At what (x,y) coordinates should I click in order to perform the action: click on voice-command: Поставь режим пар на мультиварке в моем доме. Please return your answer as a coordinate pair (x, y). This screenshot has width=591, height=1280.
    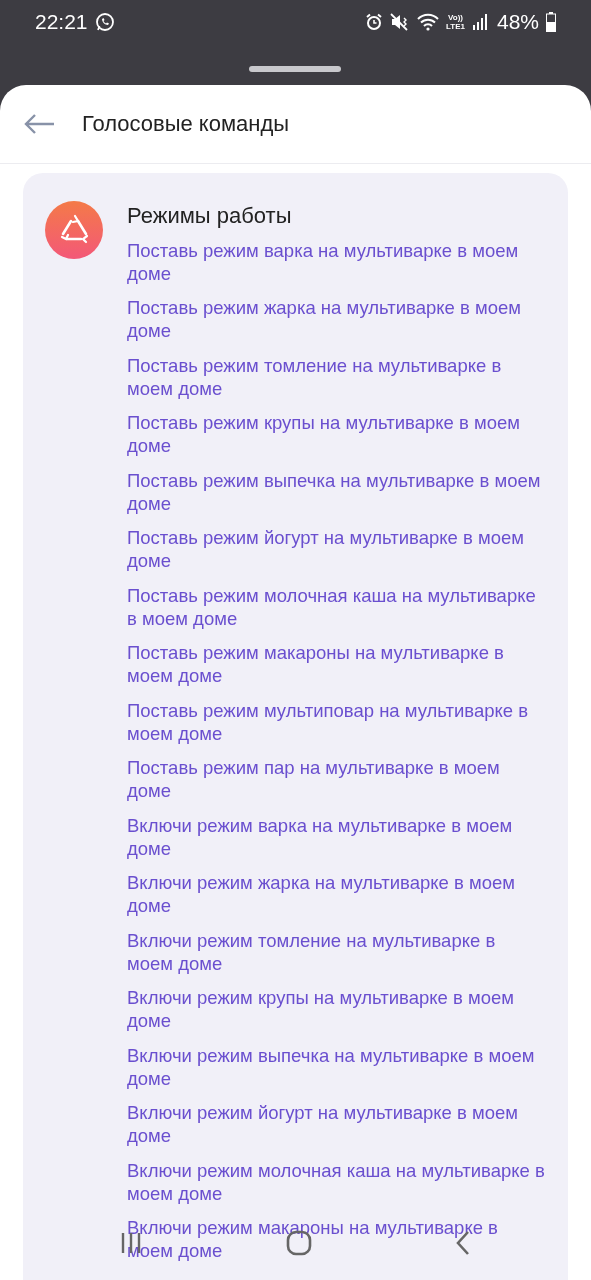
    Looking at the image, I should click on (336, 779).